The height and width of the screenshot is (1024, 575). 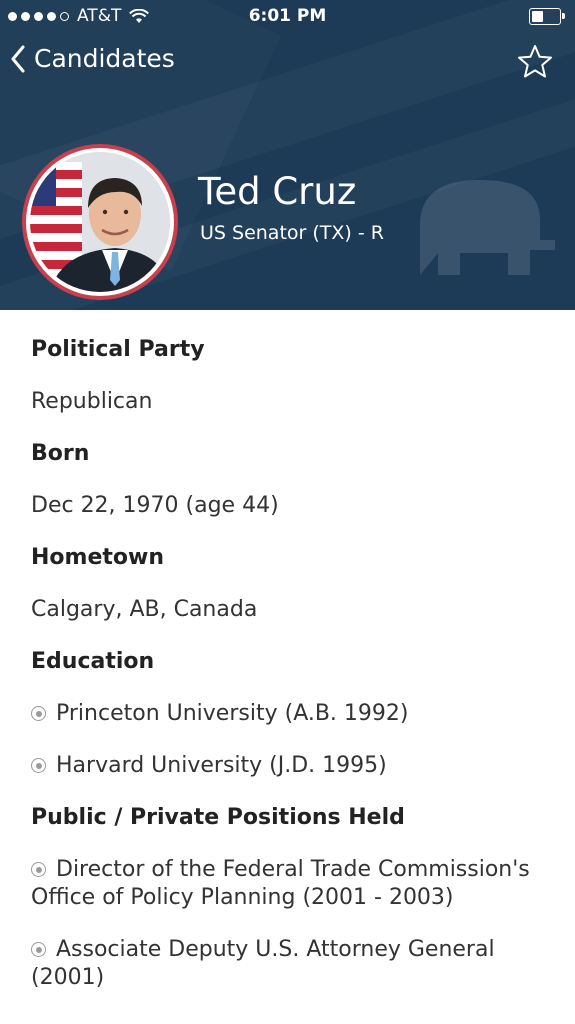 What do you see at coordinates (93, 661) in the screenshot?
I see `education-heading: Education` at bounding box center [93, 661].